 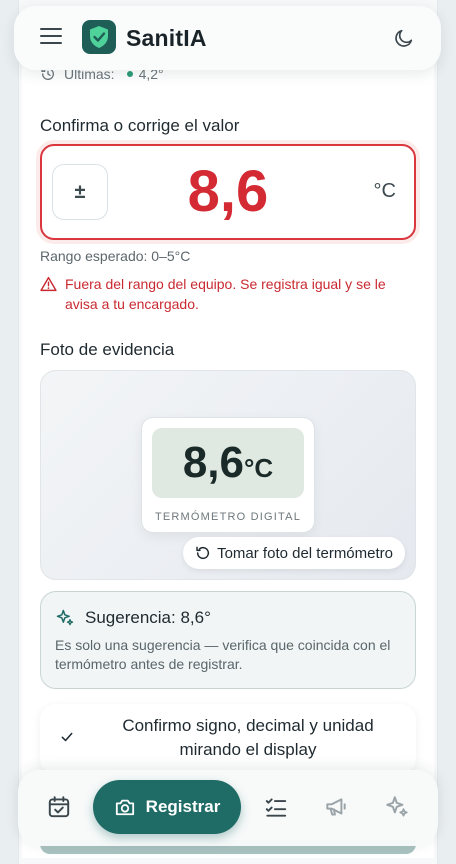 I want to click on sparkles-icon, so click(x=65, y=617).